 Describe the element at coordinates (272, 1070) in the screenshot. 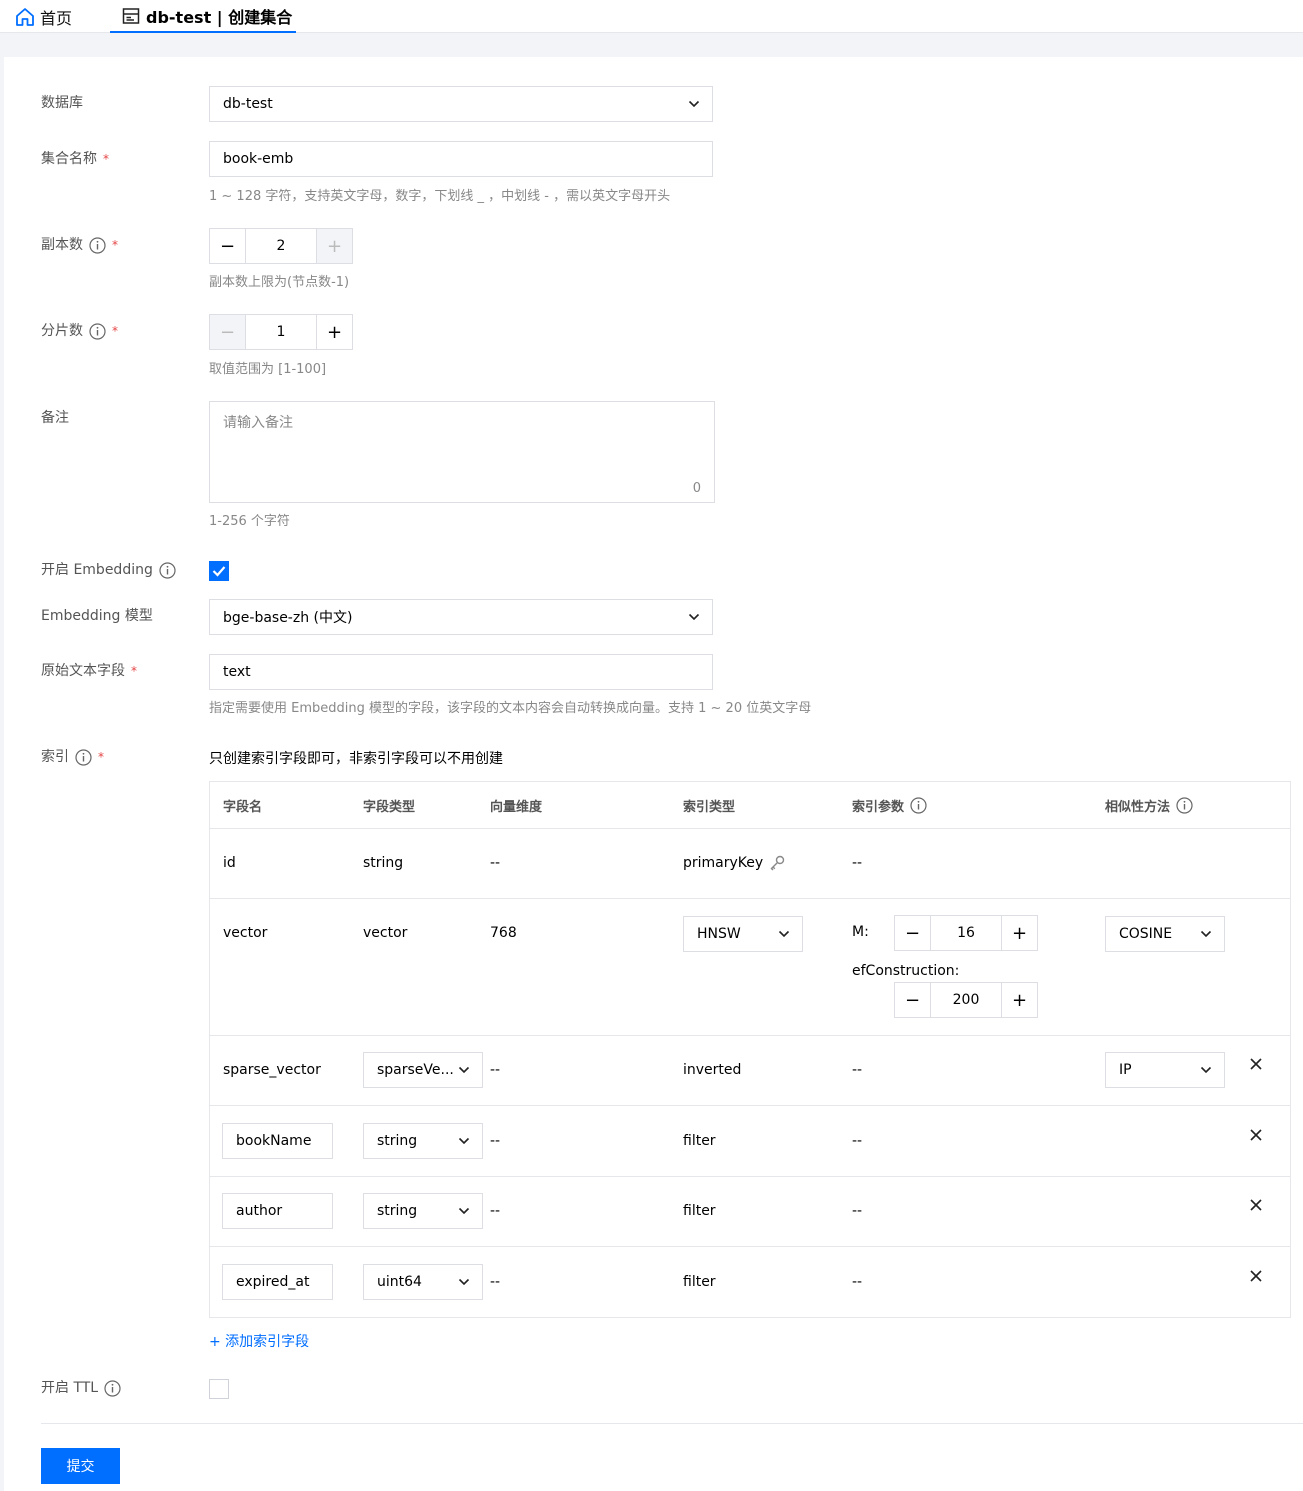

I see `cell-field-name: sparse_vector` at that location.